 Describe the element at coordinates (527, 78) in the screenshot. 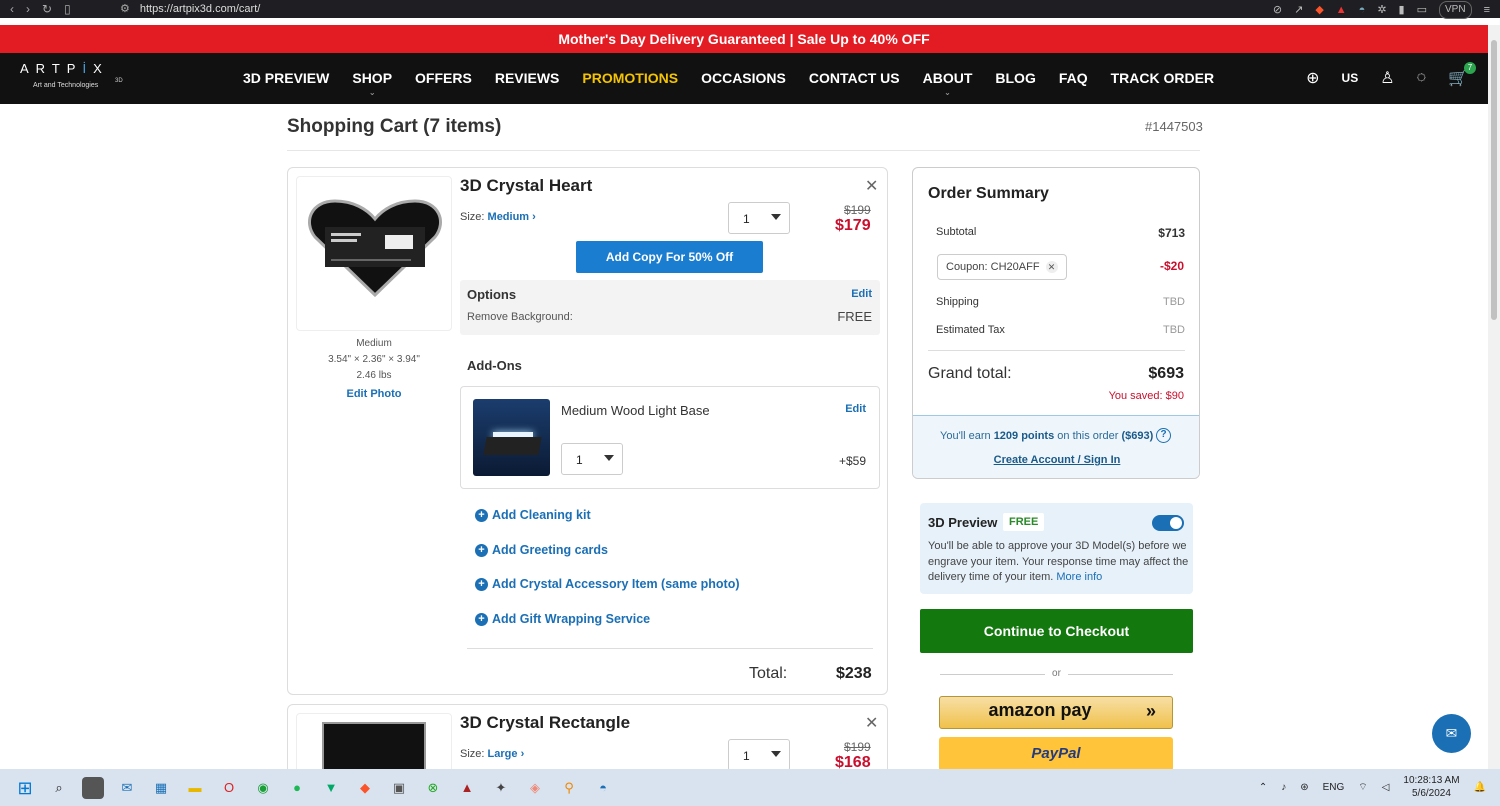

I see `nav-reviews: REVIEWS` at that location.